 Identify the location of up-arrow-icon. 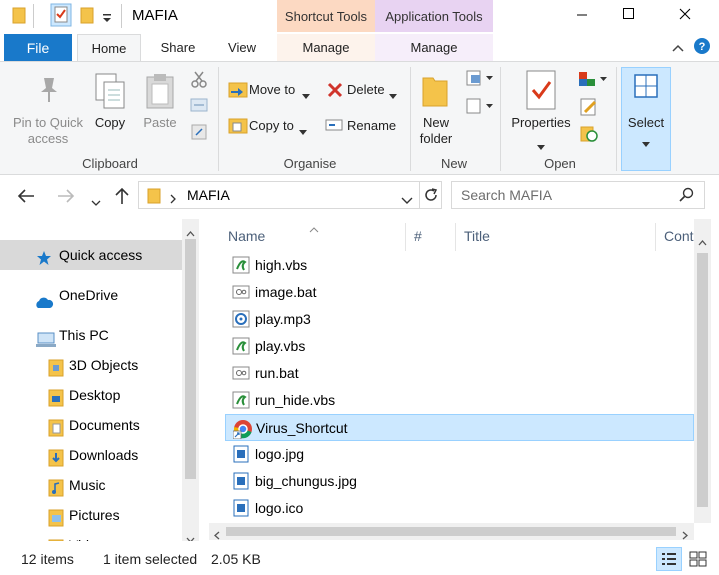
(122, 197).